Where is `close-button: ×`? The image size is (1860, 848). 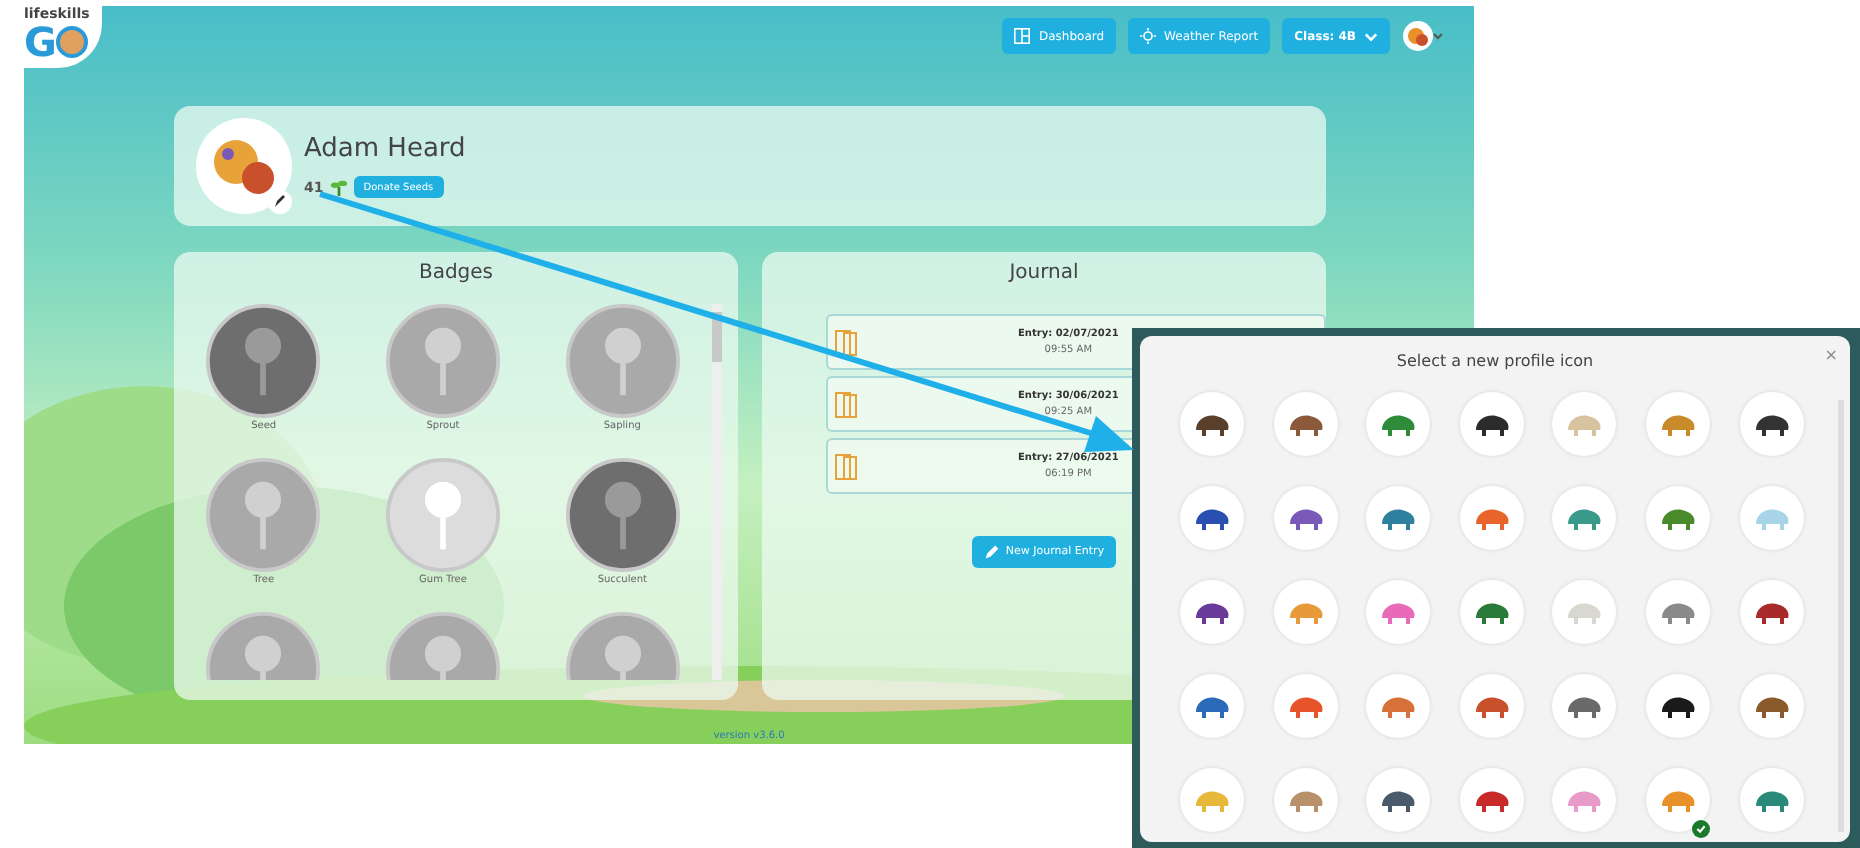 close-button: × is located at coordinates (1831, 355).